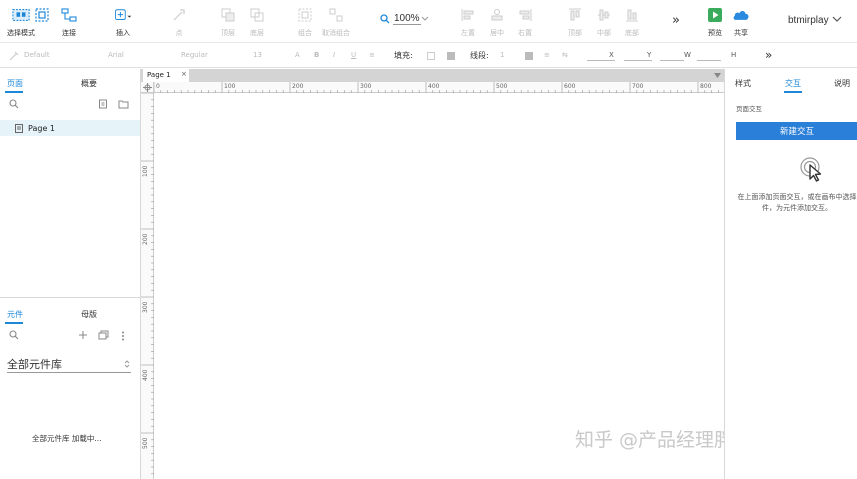 Image resolution: width=857 pixels, height=479 pixels. I want to click on preview-label: 预览, so click(715, 33).